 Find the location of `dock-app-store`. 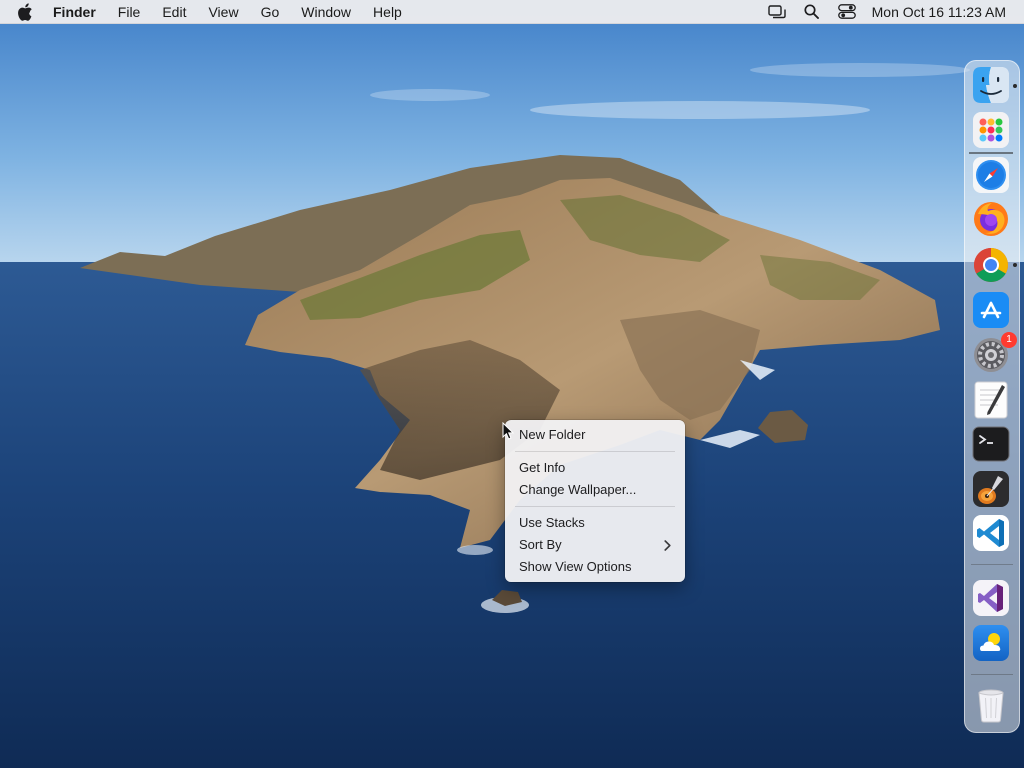

dock-app-store is located at coordinates (991, 310).